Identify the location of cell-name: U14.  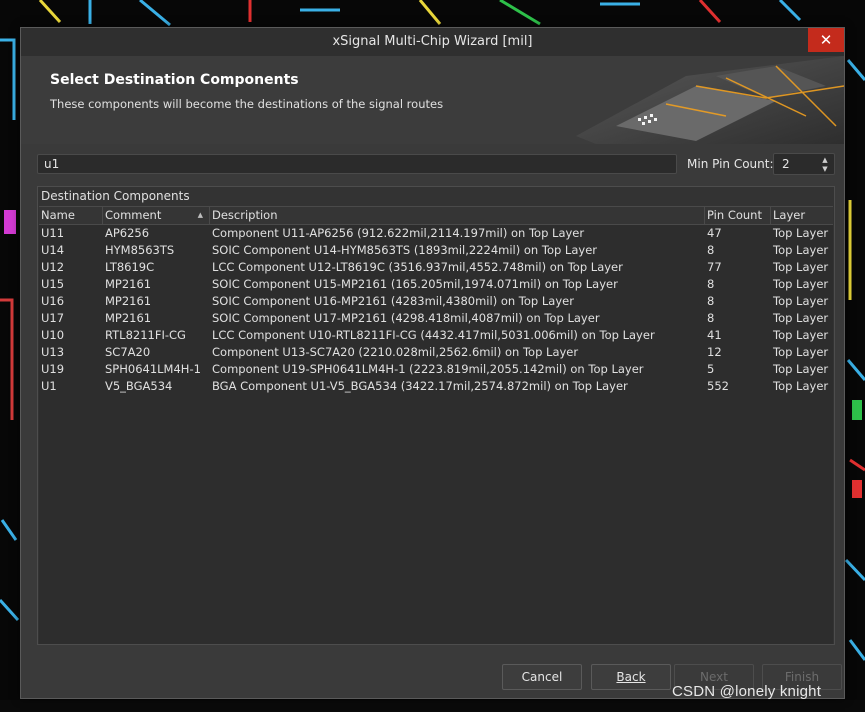
(53, 250).